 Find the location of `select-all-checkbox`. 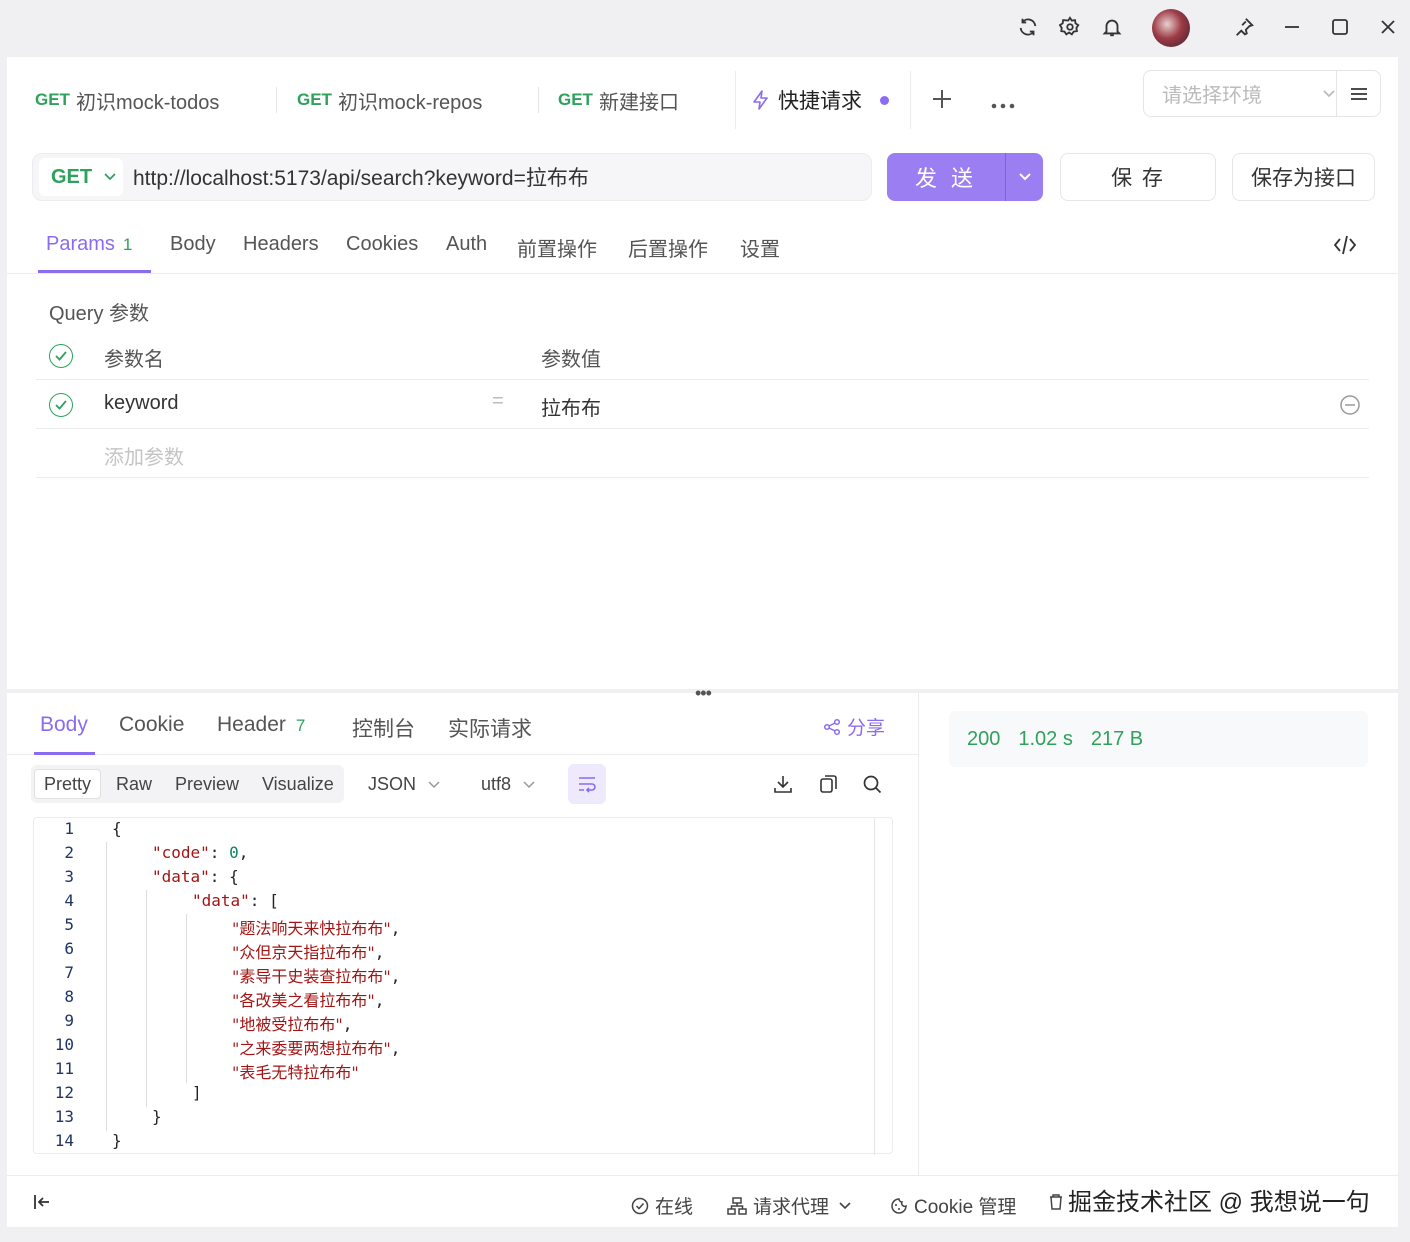

select-all-checkbox is located at coordinates (61, 356).